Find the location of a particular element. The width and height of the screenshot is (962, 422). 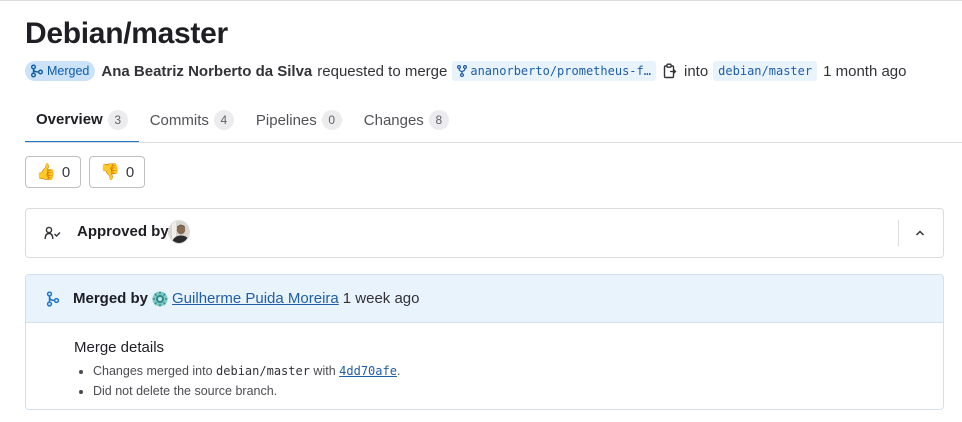

thumbs-down-icon: 👎 is located at coordinates (110, 172).